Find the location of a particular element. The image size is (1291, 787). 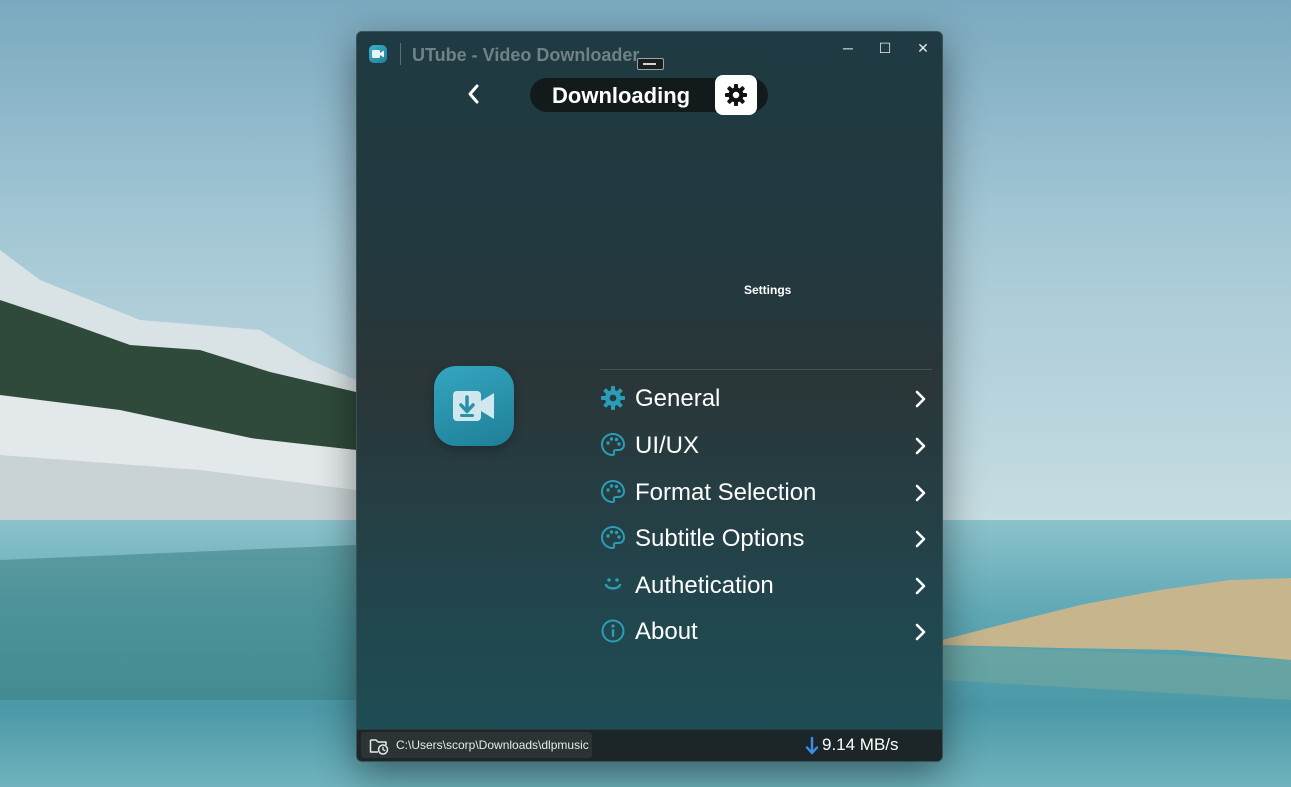

menu-item-uiux: UI/UX is located at coordinates (767, 445).